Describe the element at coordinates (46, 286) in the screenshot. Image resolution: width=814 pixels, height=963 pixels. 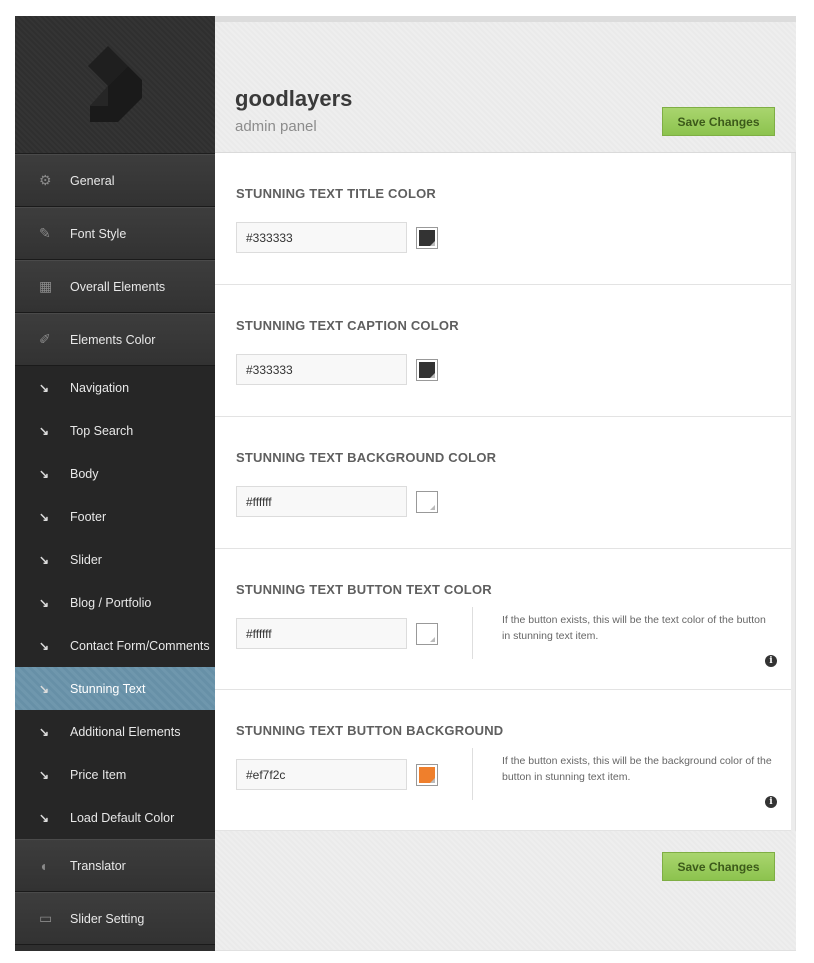
I see `layout-icon: ▦` at that location.